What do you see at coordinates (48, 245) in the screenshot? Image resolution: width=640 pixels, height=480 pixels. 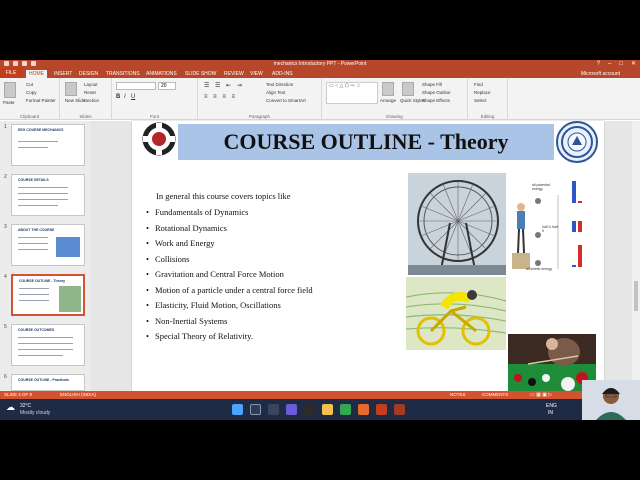 I see `slide-thumbnail-3: ABOUT THE COURSE` at bounding box center [48, 245].